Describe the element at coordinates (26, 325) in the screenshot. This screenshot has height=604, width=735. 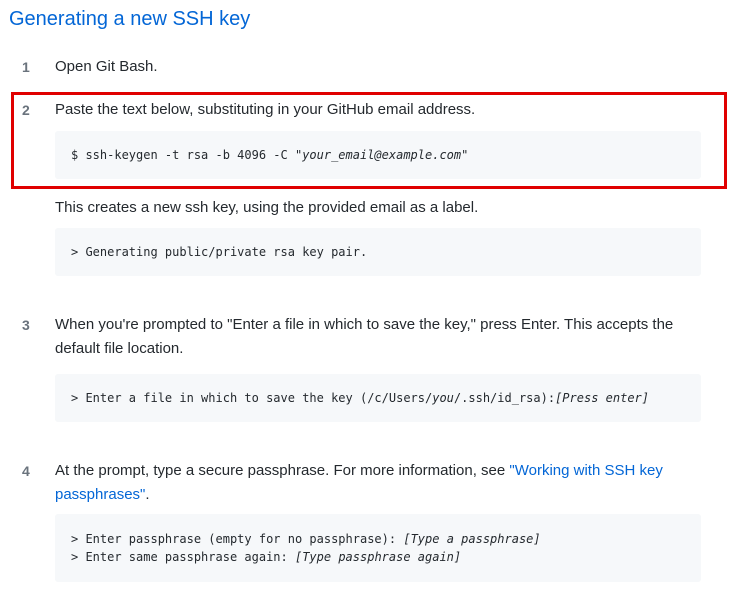
I see `step-number-3: 3` at that location.